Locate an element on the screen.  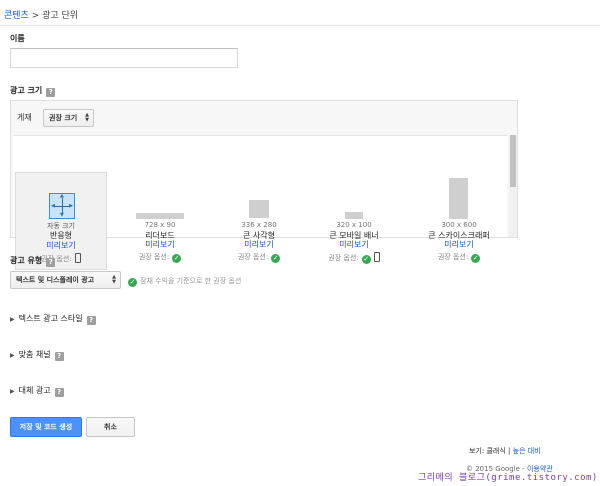
ad-size-option-dimensions: 728 x 90 is located at coordinates (160, 225).